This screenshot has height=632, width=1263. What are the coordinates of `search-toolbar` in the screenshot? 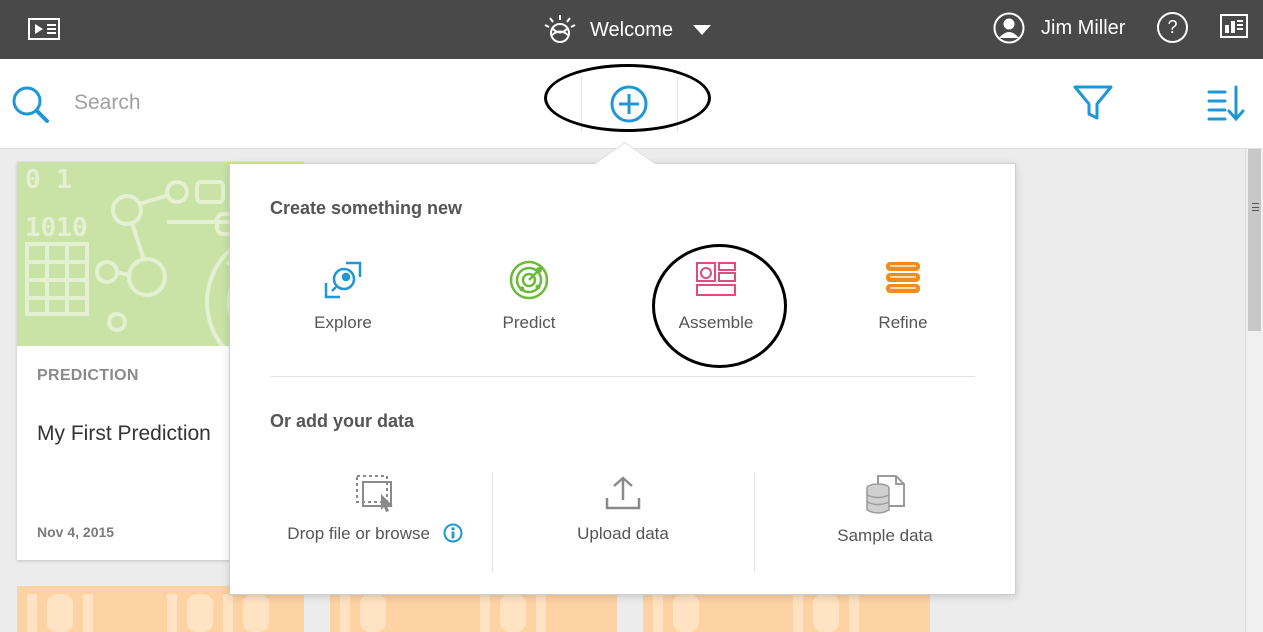 It's located at (631, 104).